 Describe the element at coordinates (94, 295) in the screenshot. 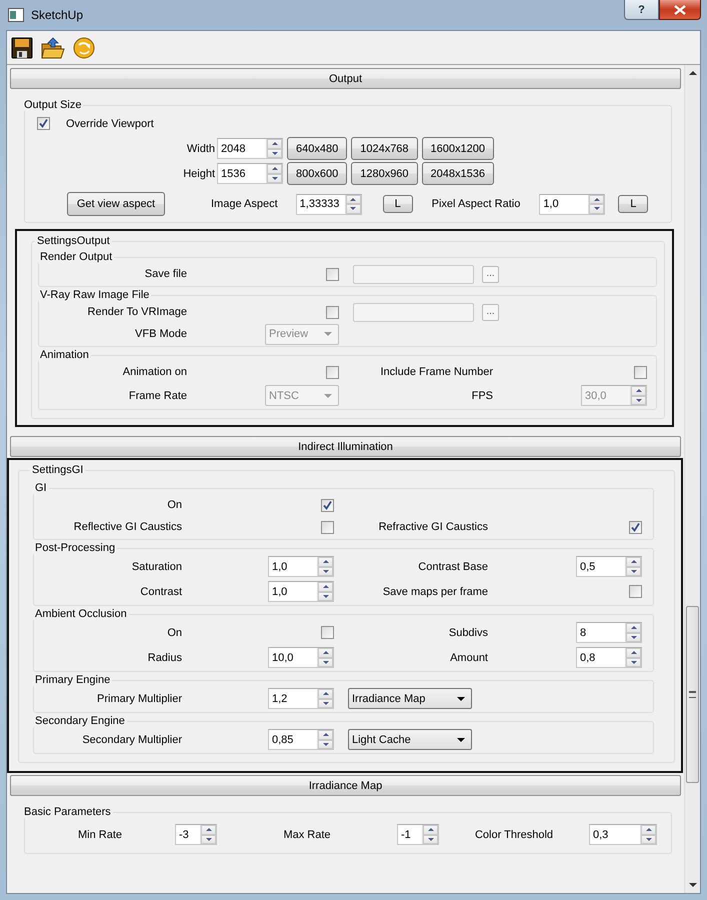

I see `group-title: V-Ray Raw Image File` at that location.